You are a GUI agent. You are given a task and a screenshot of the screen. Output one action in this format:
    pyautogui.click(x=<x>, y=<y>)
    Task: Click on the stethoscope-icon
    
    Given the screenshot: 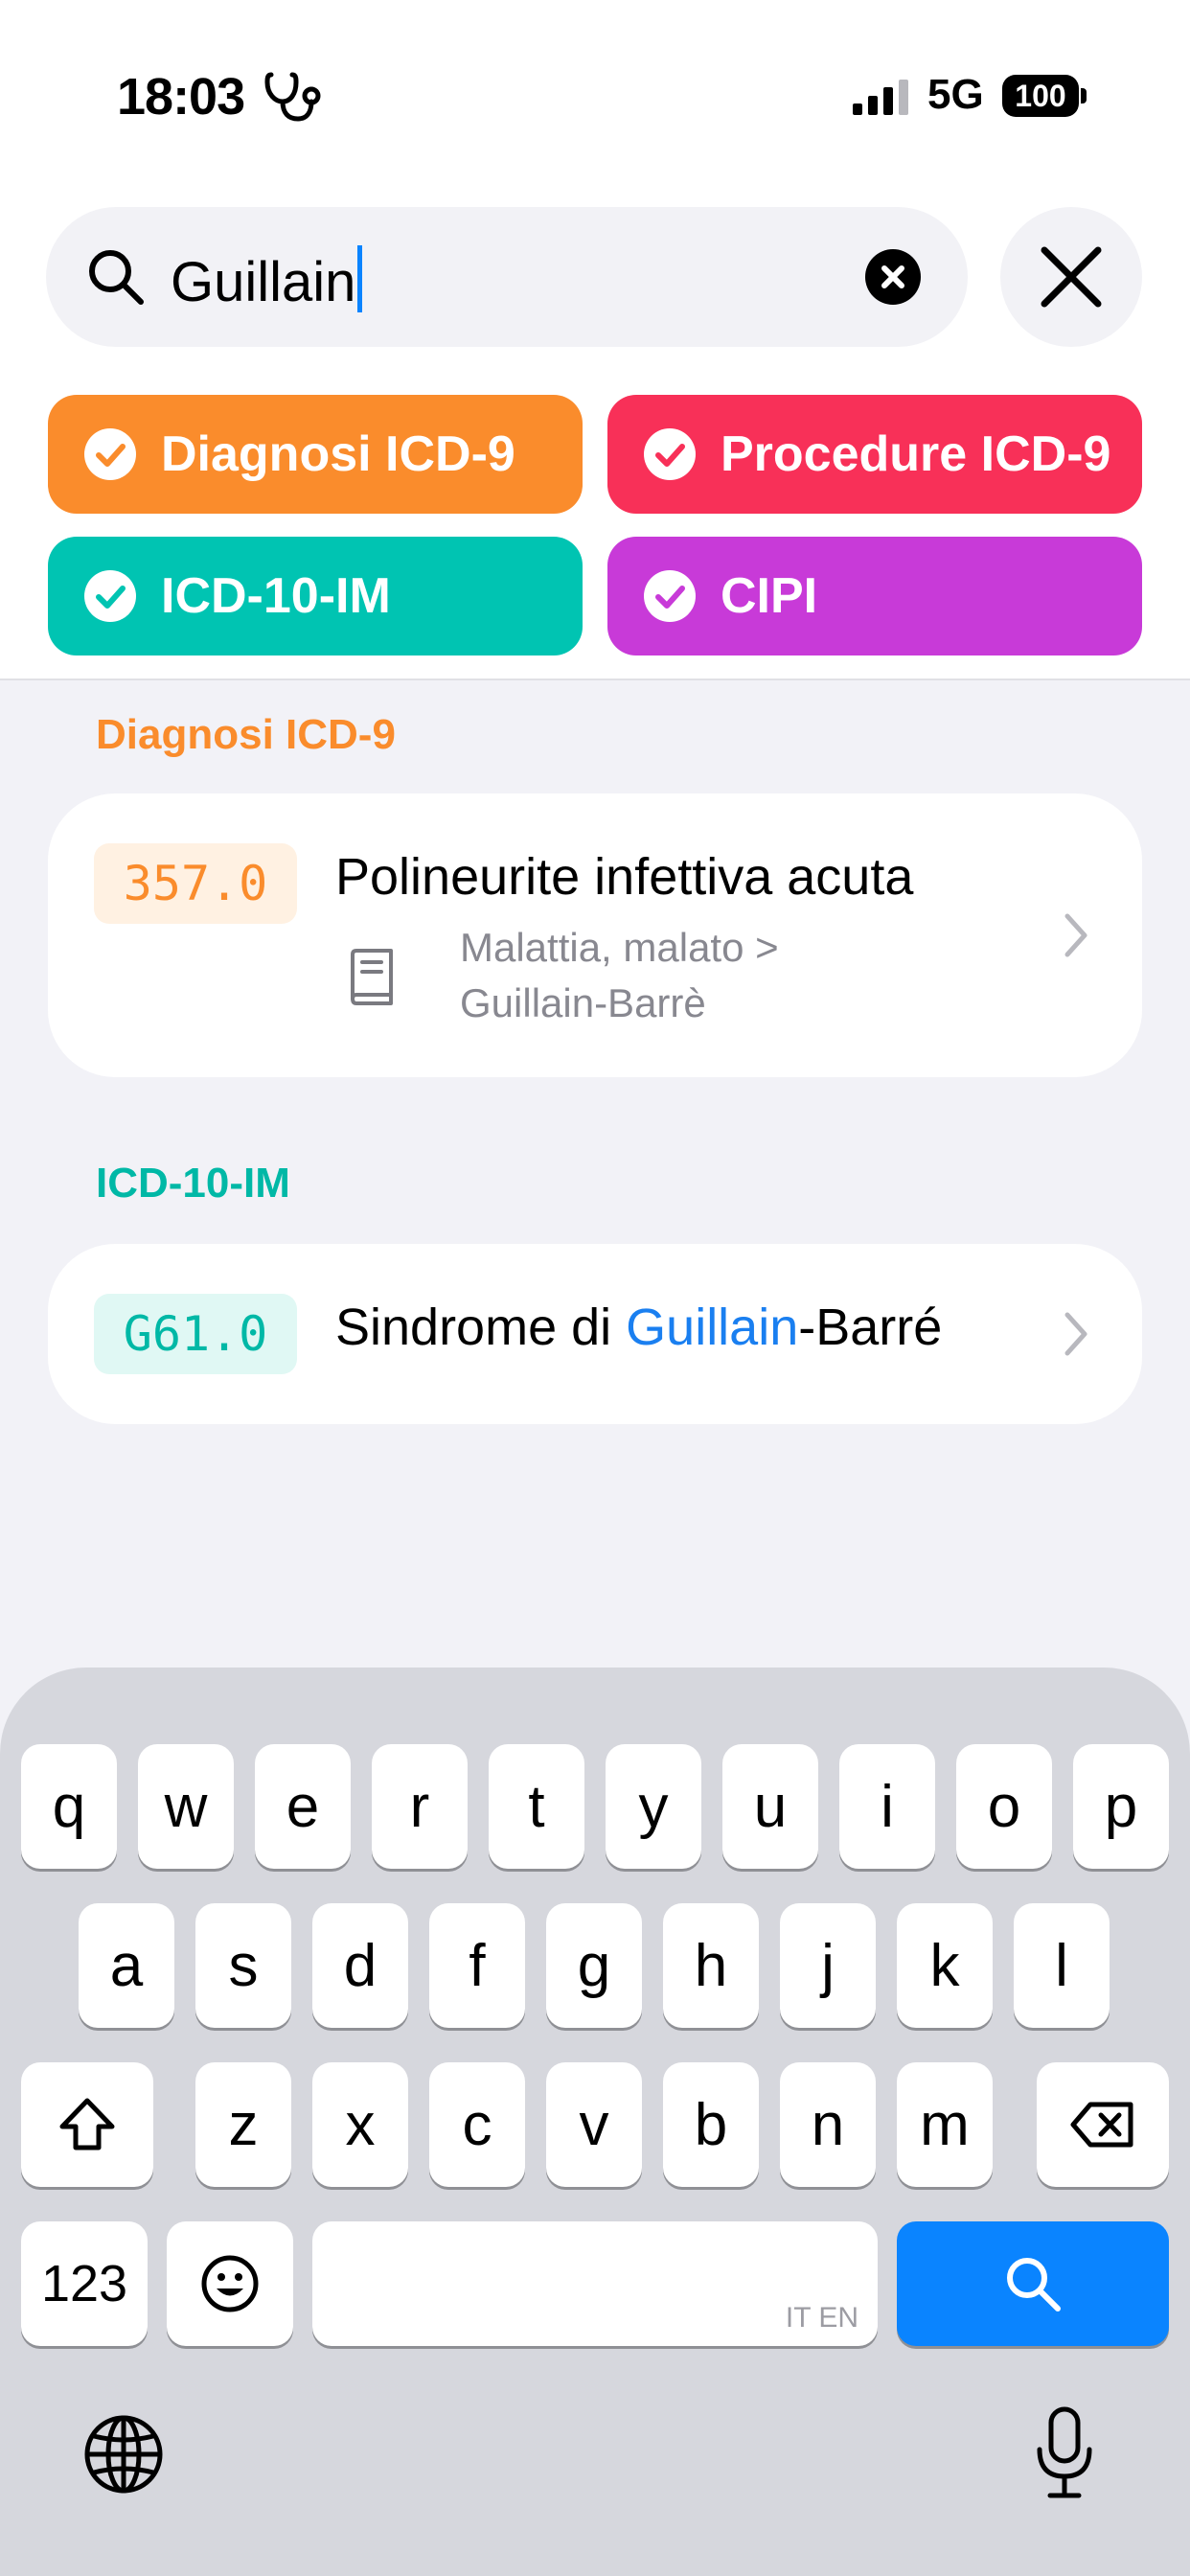 What is the action you would take?
    pyautogui.click(x=293, y=97)
    